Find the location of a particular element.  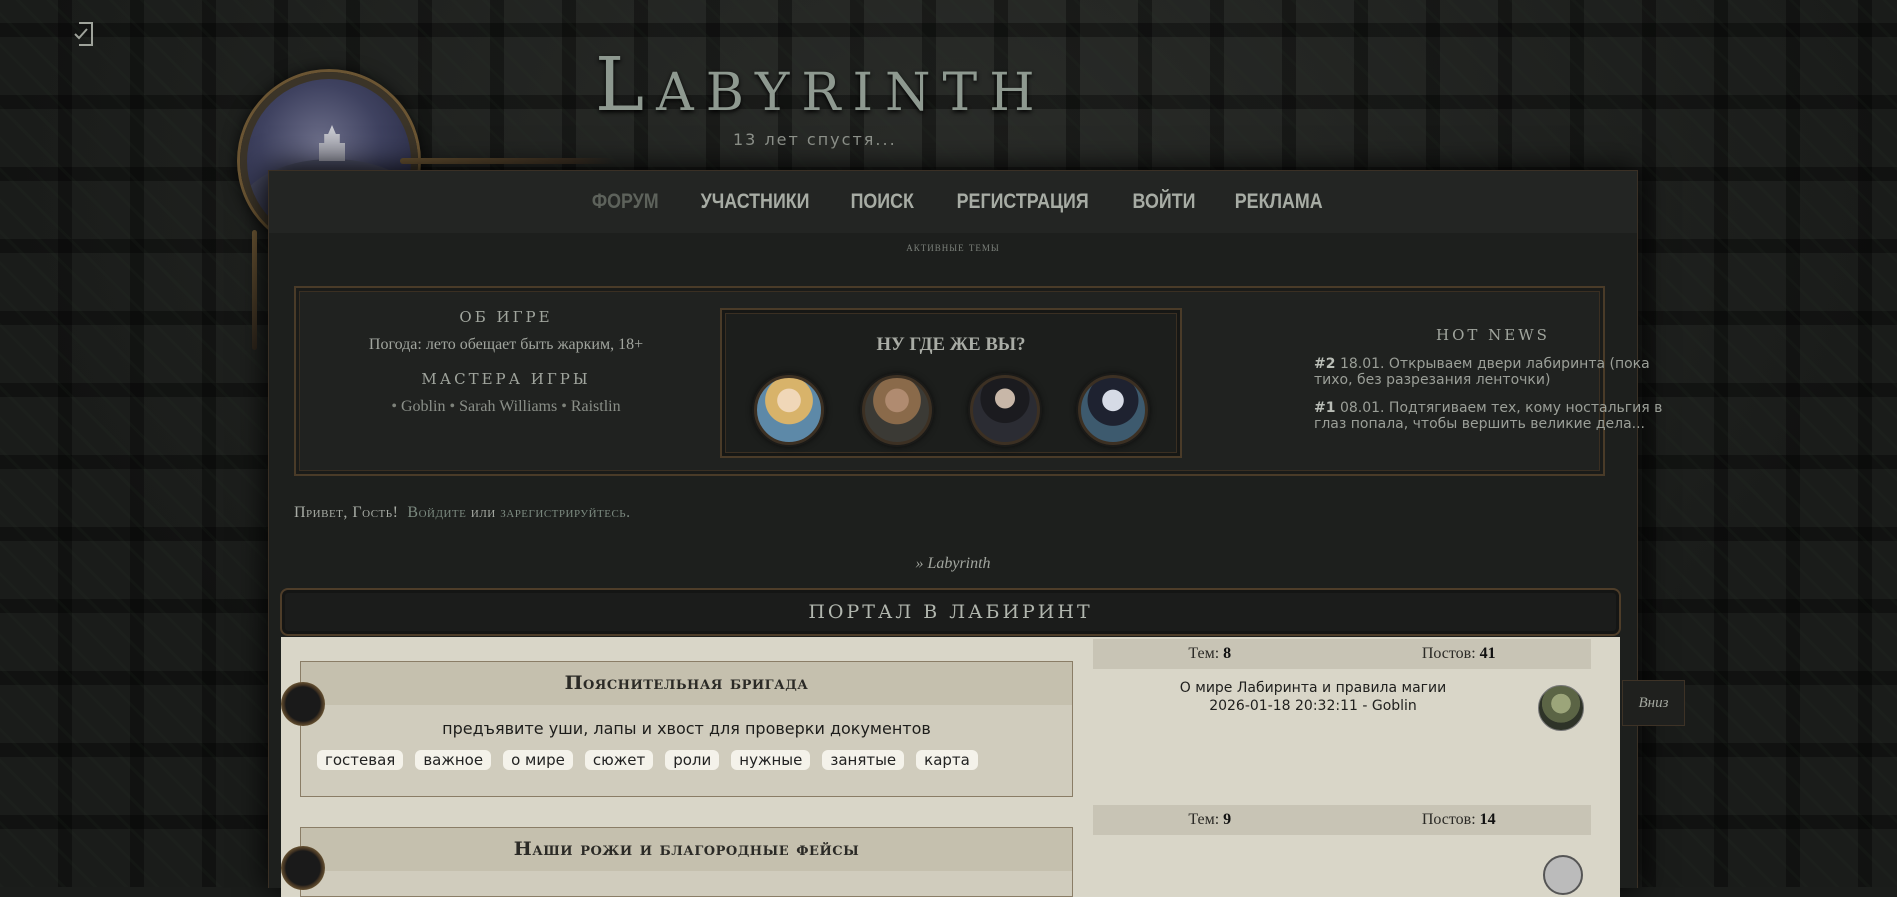

last-post-topic: О мире Лабиринта и правила магии is located at coordinates (1313, 688).